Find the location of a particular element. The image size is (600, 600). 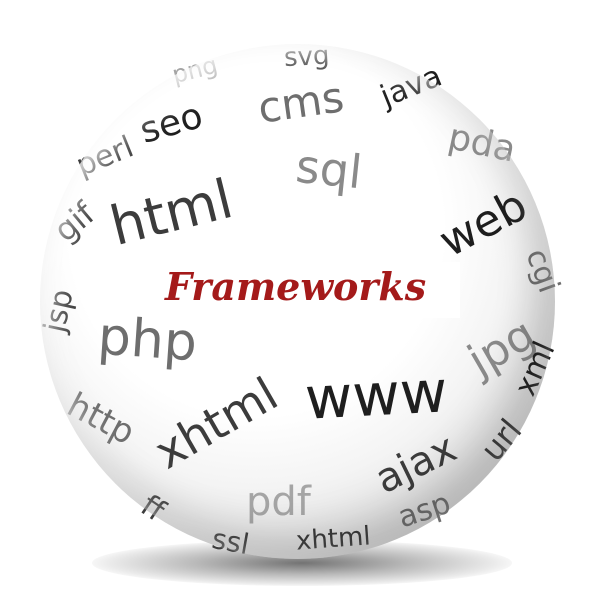

word-svg: svg is located at coordinates (307, 57).